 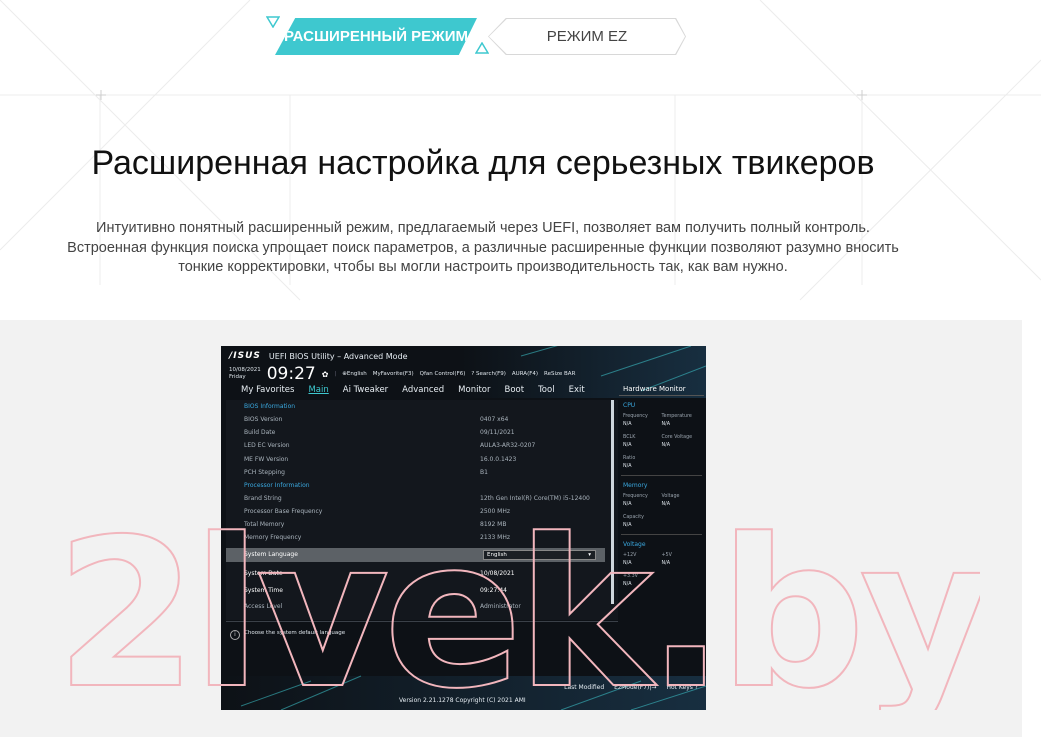 I want to click on hot-keys-button: Hot Keys ?, so click(x=682, y=687).